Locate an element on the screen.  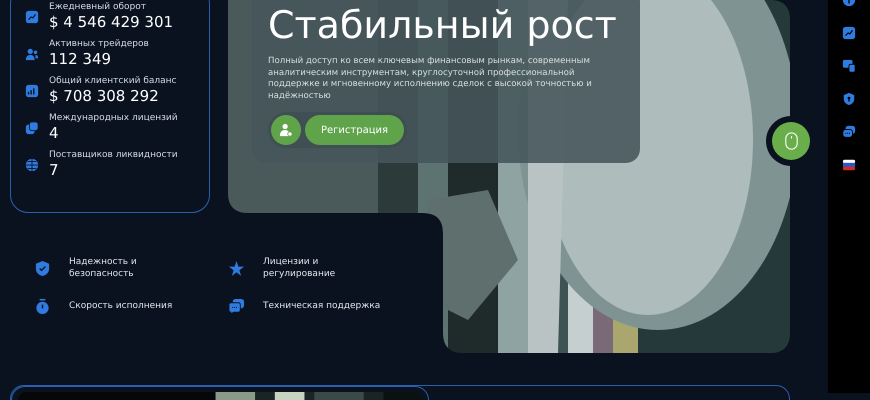
feature-label: Техническая поддержка is located at coordinates (322, 306).